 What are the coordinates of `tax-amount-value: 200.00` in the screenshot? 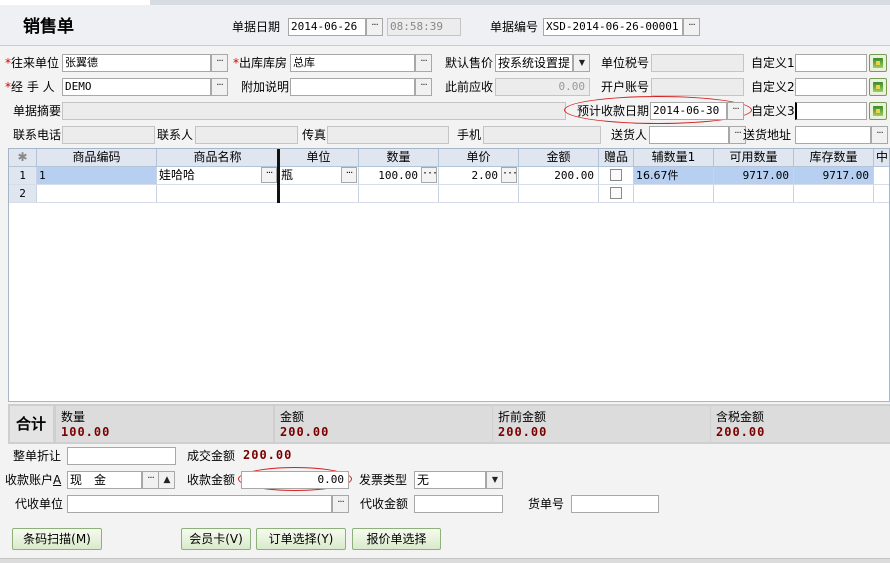 It's located at (741, 432).